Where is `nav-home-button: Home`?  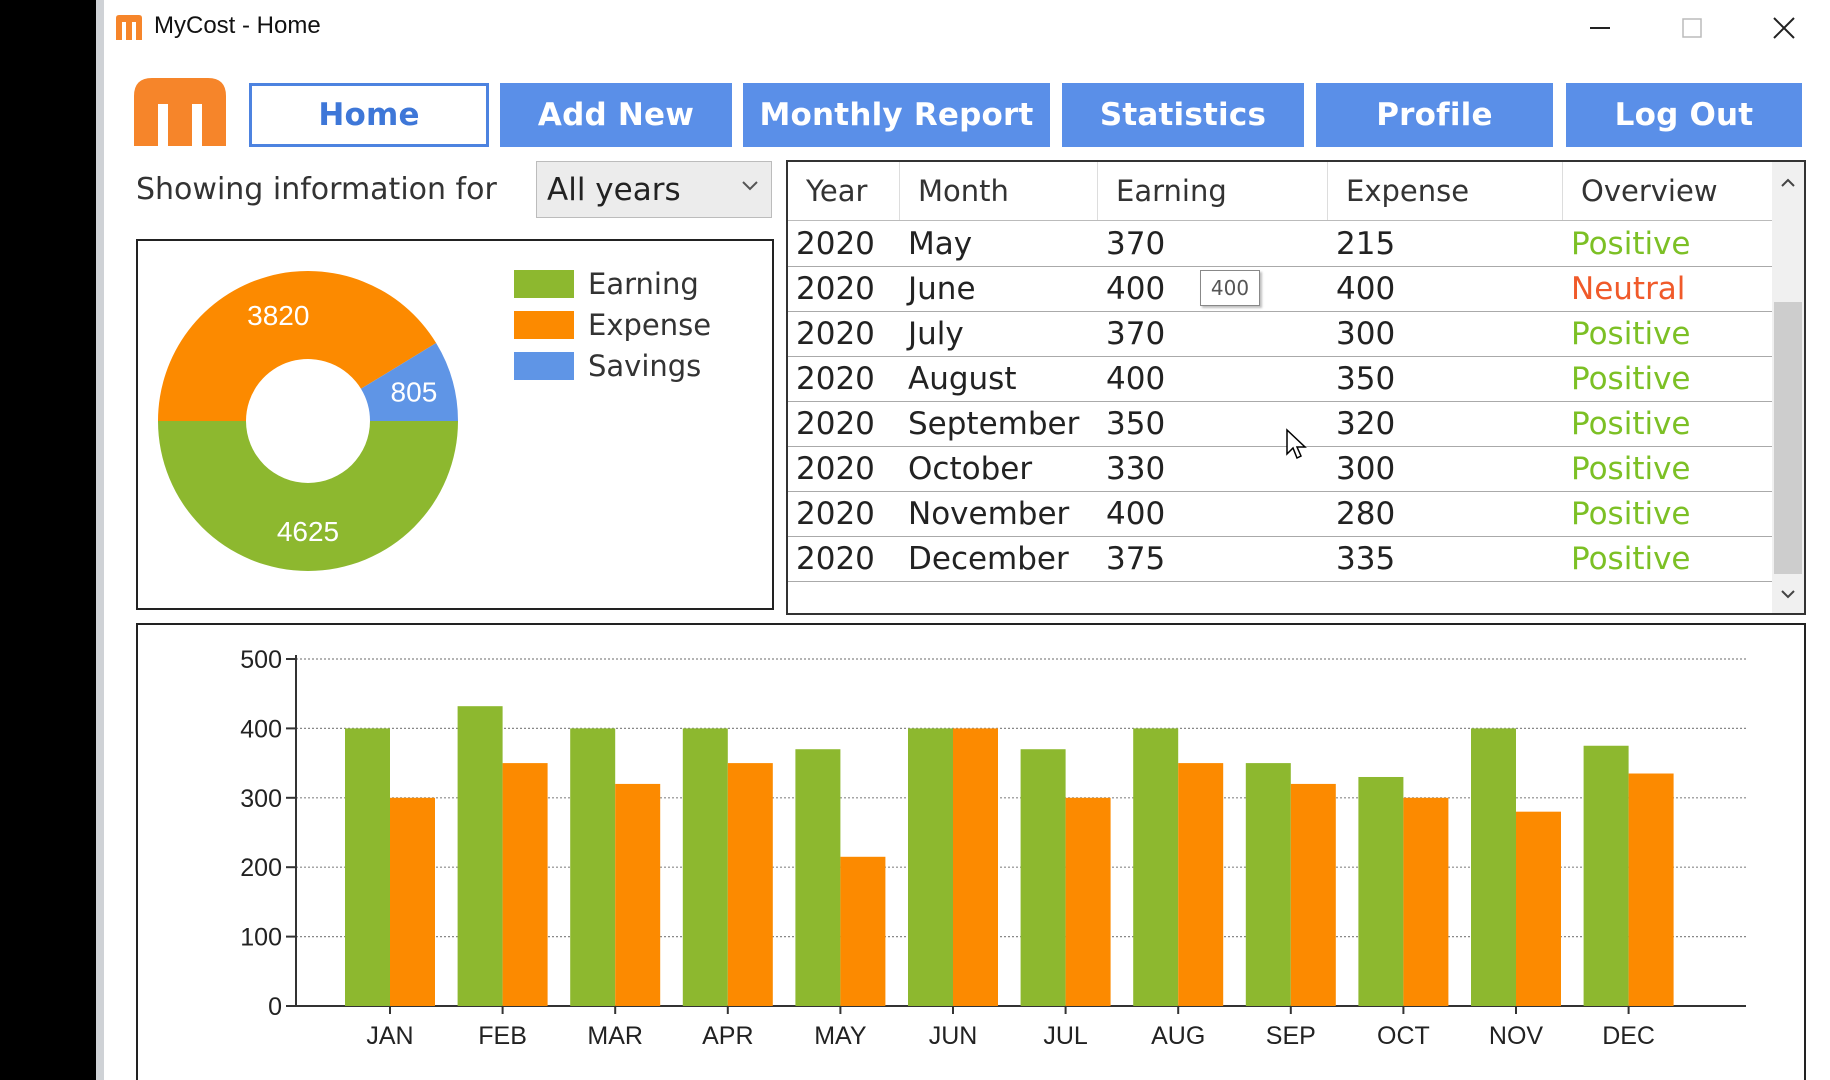
nav-home-button: Home is located at coordinates (369, 115).